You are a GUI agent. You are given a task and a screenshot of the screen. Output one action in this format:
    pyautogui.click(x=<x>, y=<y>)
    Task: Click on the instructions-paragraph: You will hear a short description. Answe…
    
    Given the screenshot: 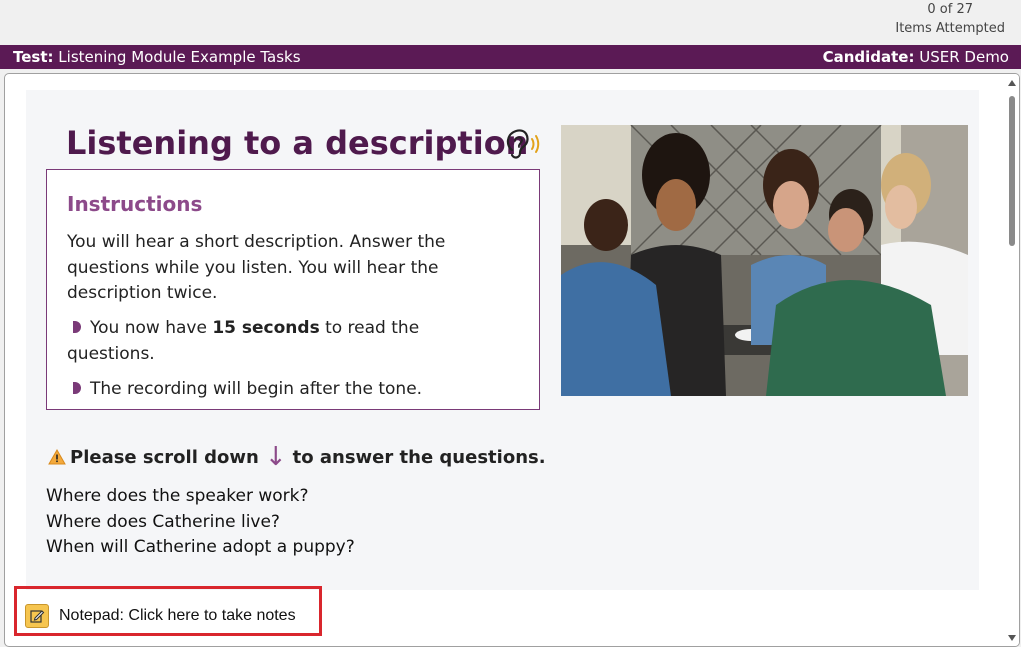 What is the action you would take?
    pyautogui.click(x=256, y=267)
    